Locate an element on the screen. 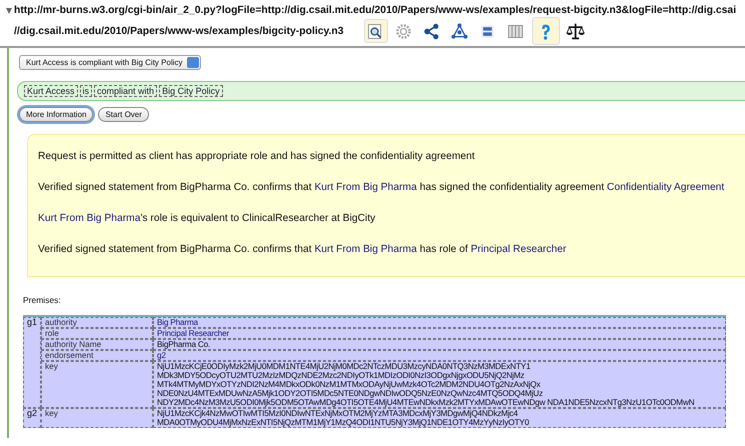 This screenshot has height=446, width=745. conclusion-term: Big City Policy is located at coordinates (191, 91).